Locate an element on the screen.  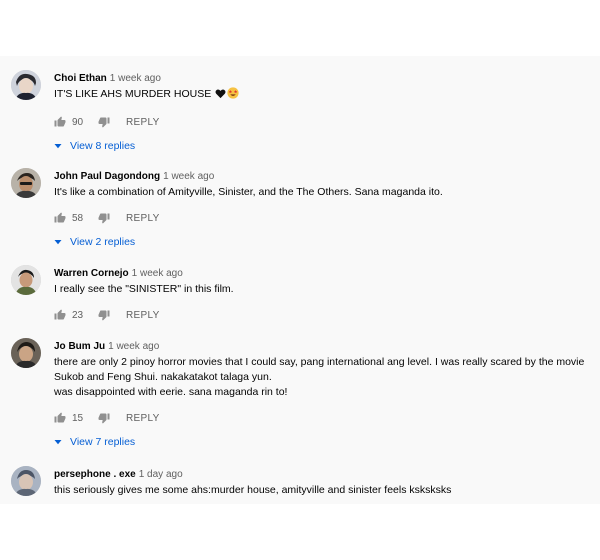
like-count: 15 is located at coordinates (78, 418).